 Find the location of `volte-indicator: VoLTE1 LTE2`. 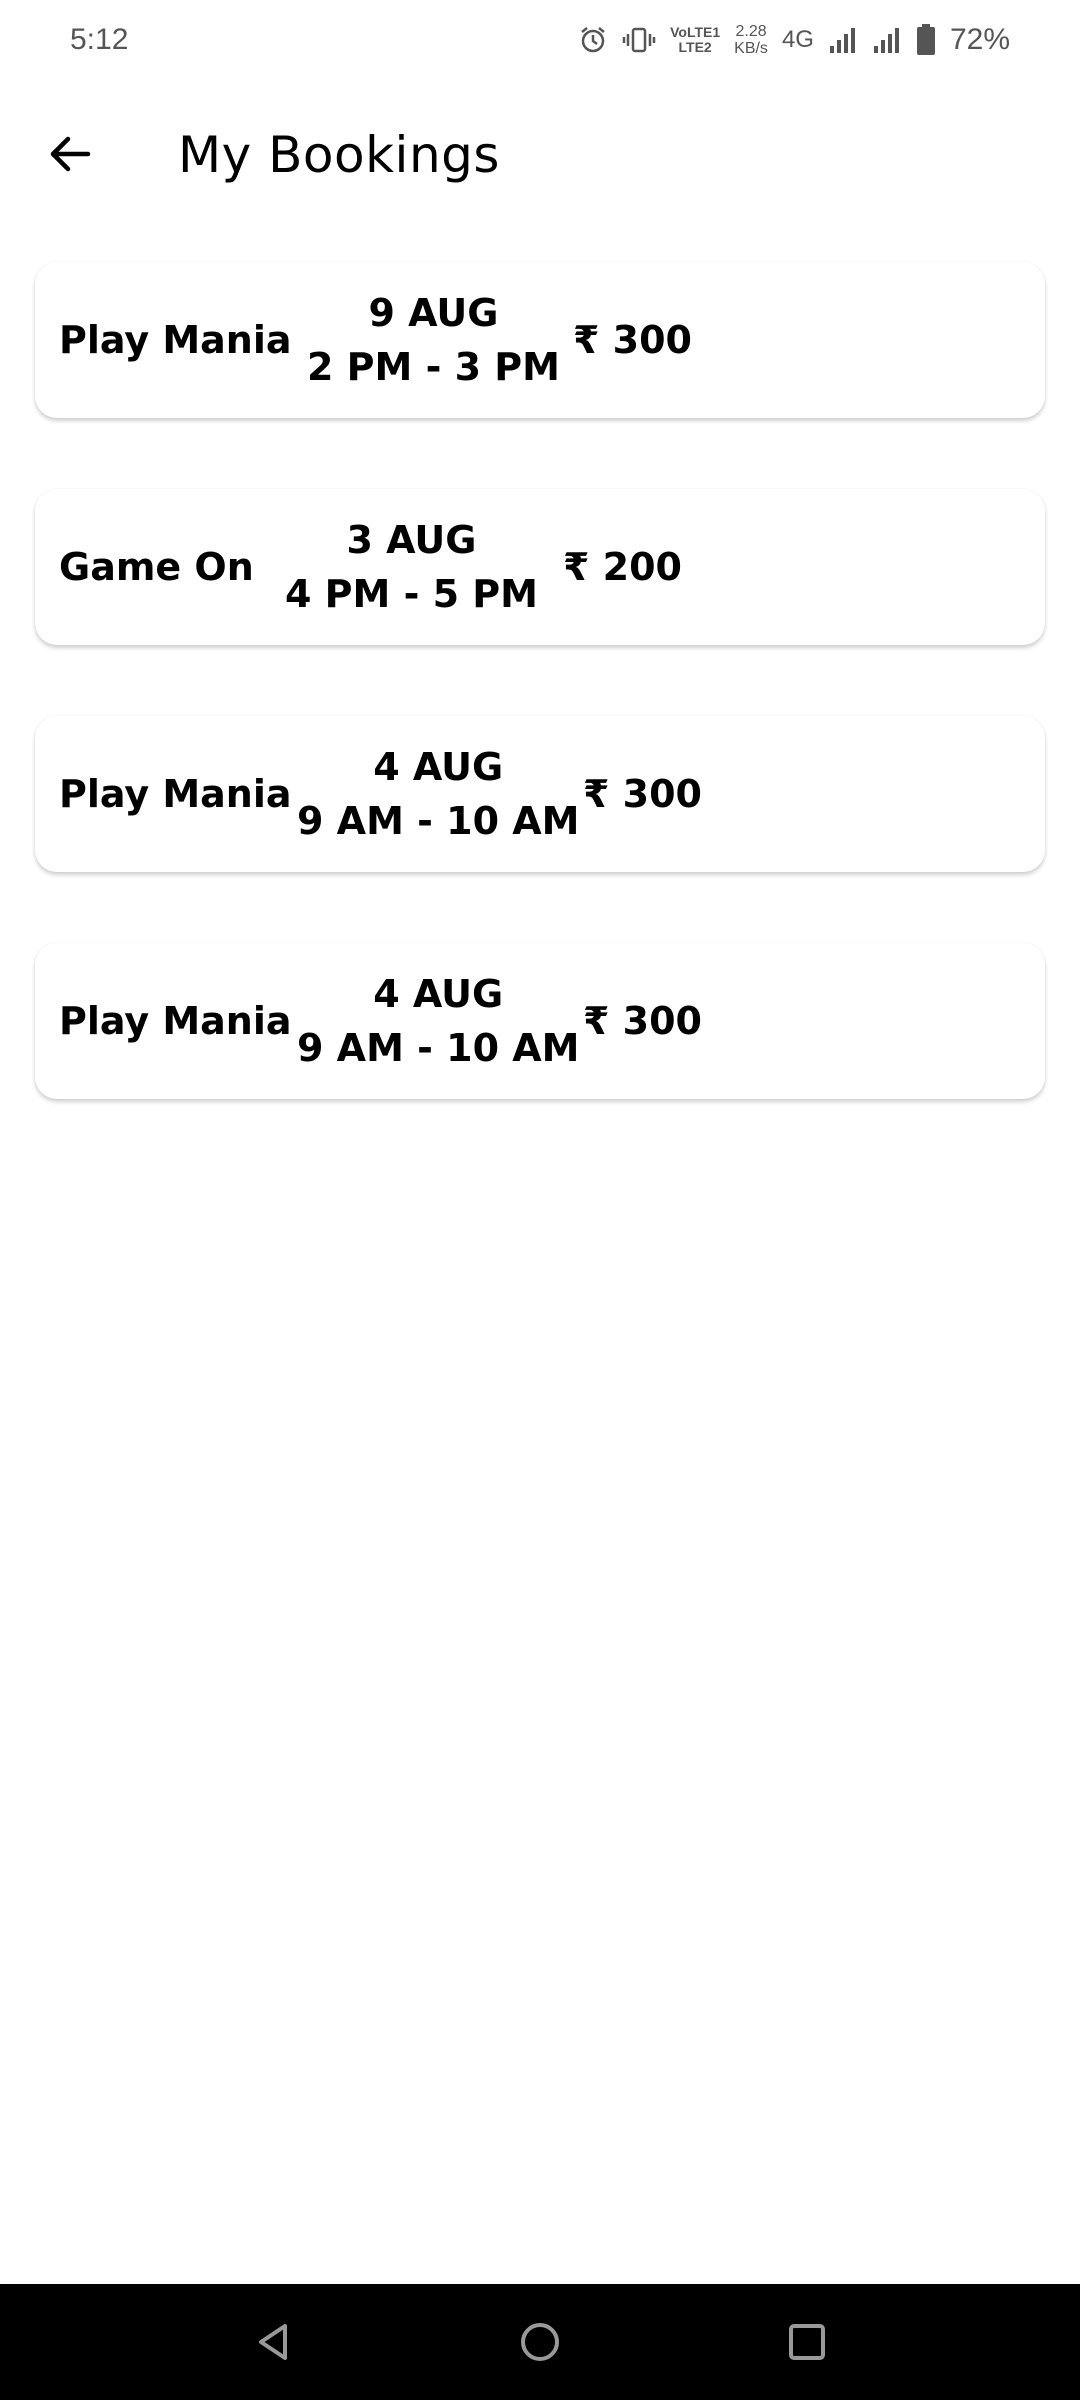

volte-indicator: VoLTE1 LTE2 is located at coordinates (695, 40).